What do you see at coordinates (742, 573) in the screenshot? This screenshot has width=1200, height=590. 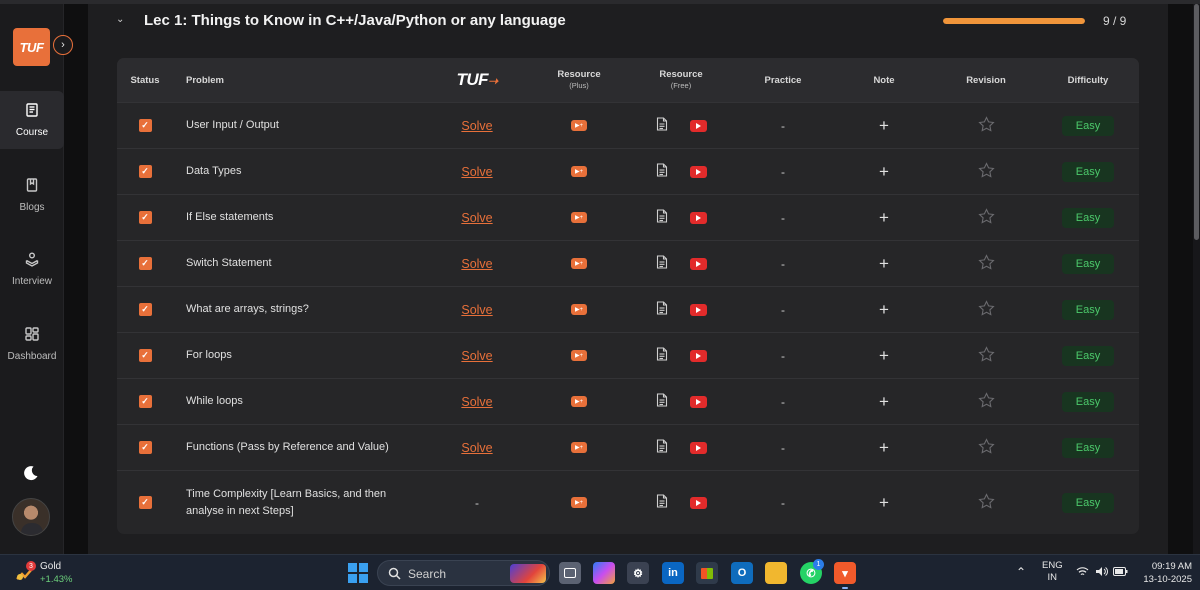 I see `outlook-icon: O` at bounding box center [742, 573].